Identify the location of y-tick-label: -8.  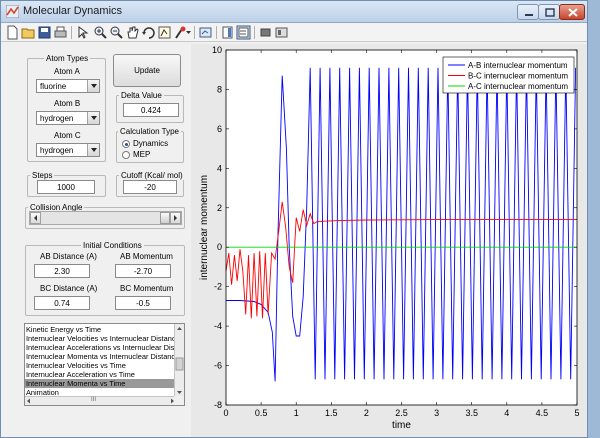
(218, 405).